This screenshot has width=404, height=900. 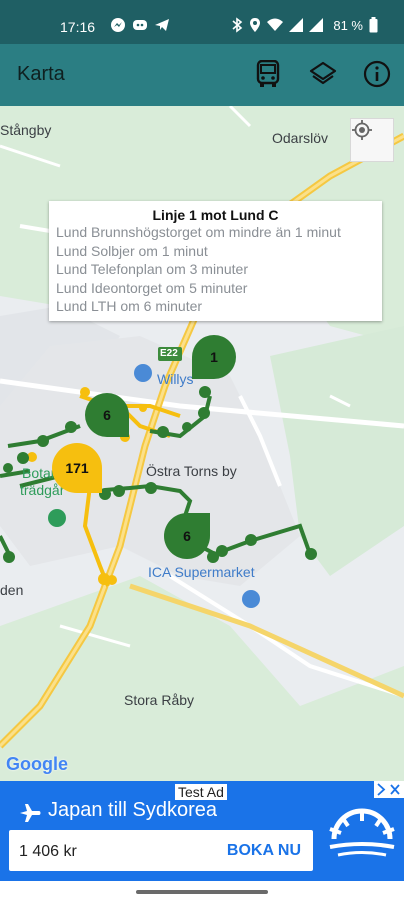 What do you see at coordinates (275, 24) in the screenshot?
I see `wifi-icon` at bounding box center [275, 24].